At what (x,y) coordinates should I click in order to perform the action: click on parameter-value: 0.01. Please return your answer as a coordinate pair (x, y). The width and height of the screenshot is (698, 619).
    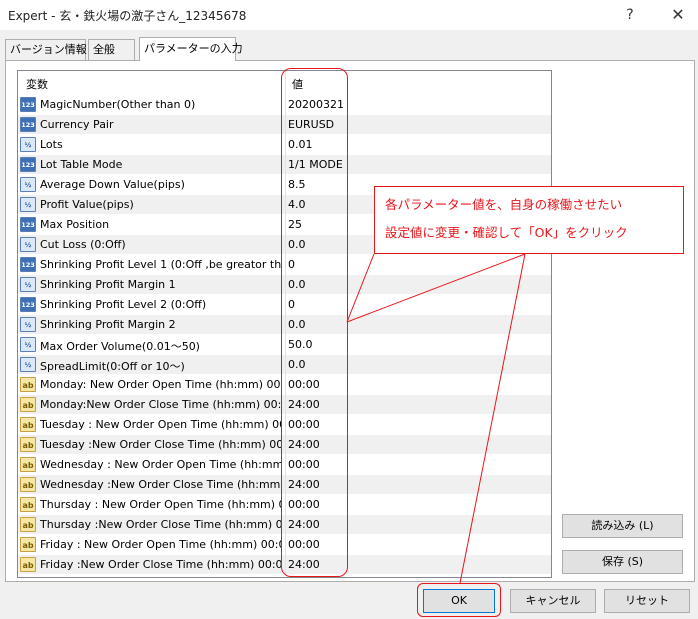
    Looking at the image, I should click on (300, 144).